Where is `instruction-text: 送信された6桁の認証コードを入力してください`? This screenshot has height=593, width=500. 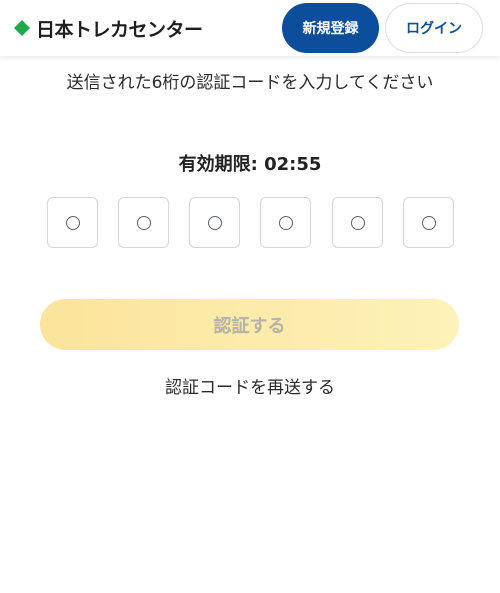
instruction-text: 送信された6桁の認証コードを入力してください is located at coordinates (250, 83).